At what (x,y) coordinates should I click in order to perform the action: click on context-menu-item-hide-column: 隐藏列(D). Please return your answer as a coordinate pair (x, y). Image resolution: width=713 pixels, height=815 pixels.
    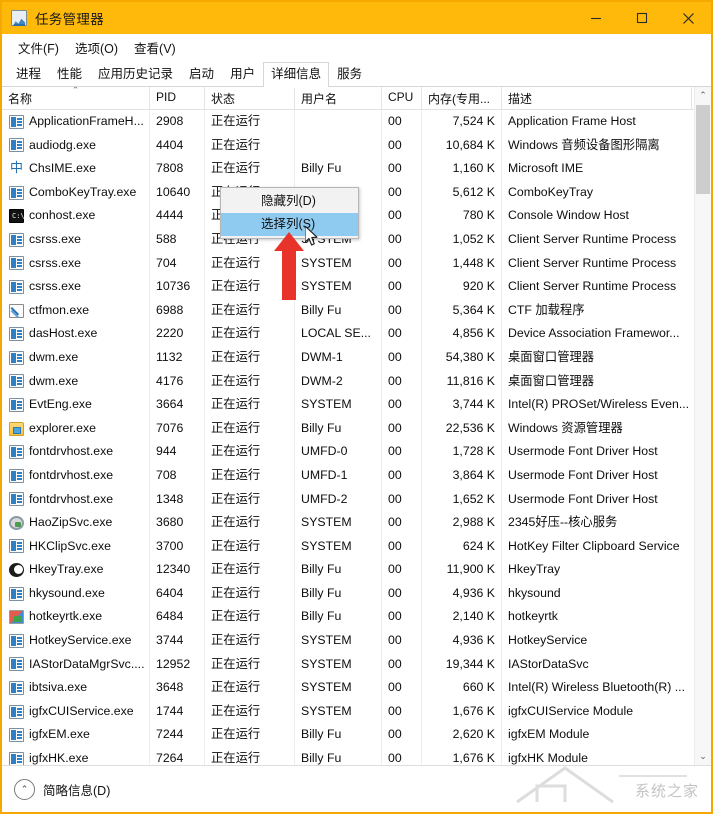
    Looking at the image, I should click on (289, 201).